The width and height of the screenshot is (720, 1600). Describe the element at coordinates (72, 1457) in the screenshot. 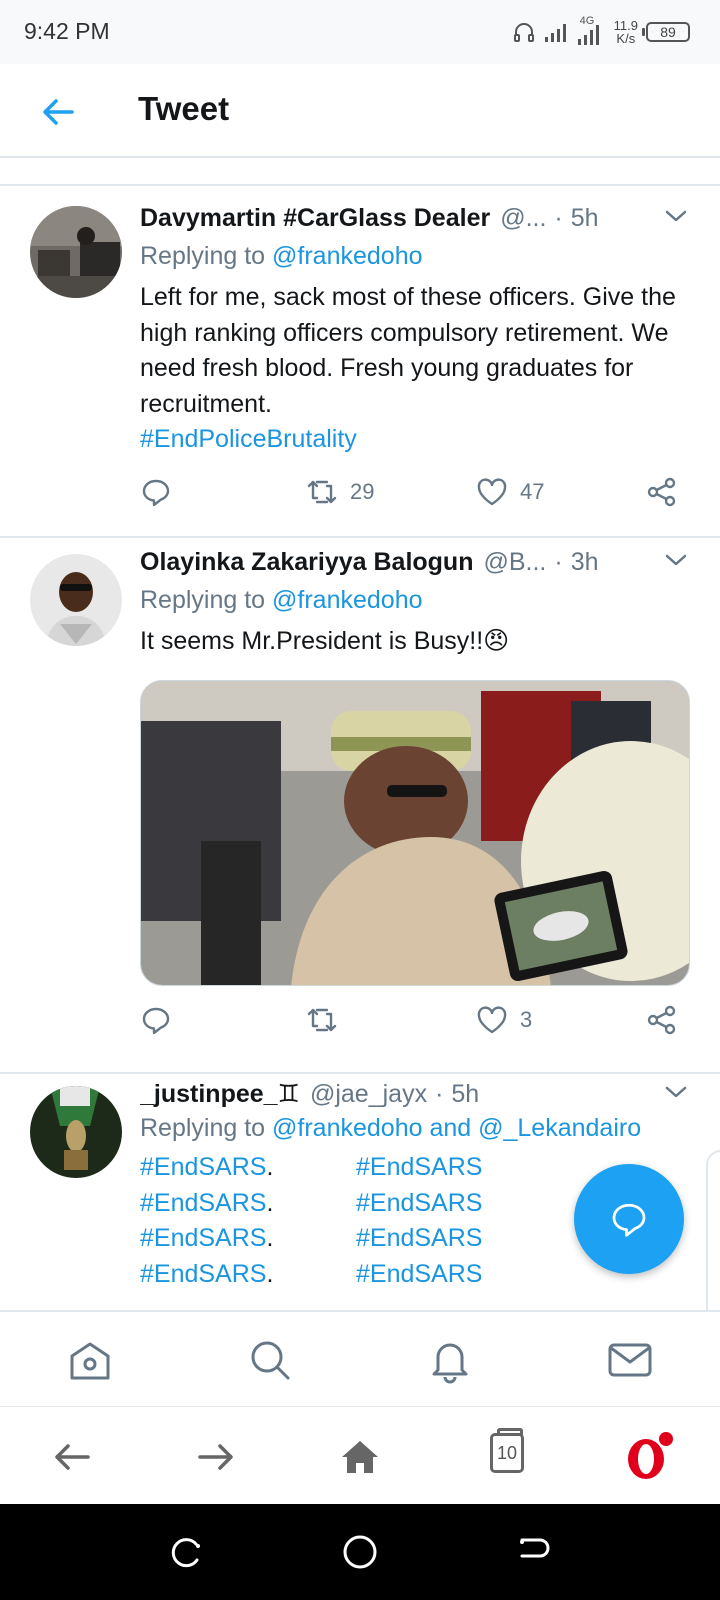

I see `browser-back-icon` at that location.